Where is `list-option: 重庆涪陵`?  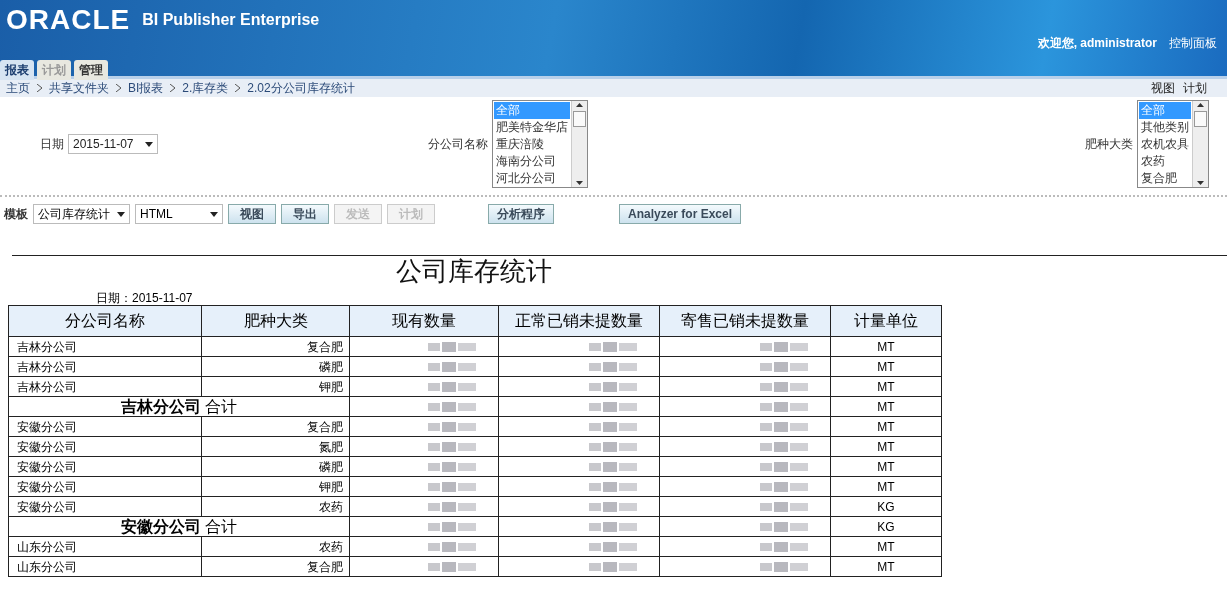
list-option: 重庆涪陵 is located at coordinates (532, 144).